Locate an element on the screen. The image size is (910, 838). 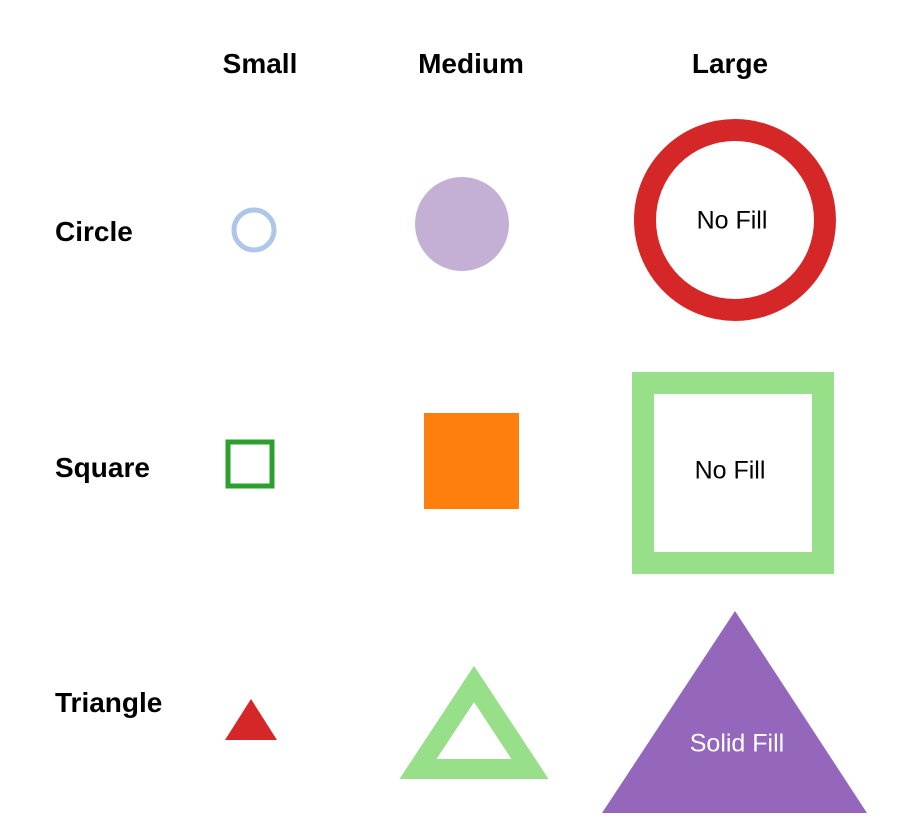
small-triangle is located at coordinates (251, 719).